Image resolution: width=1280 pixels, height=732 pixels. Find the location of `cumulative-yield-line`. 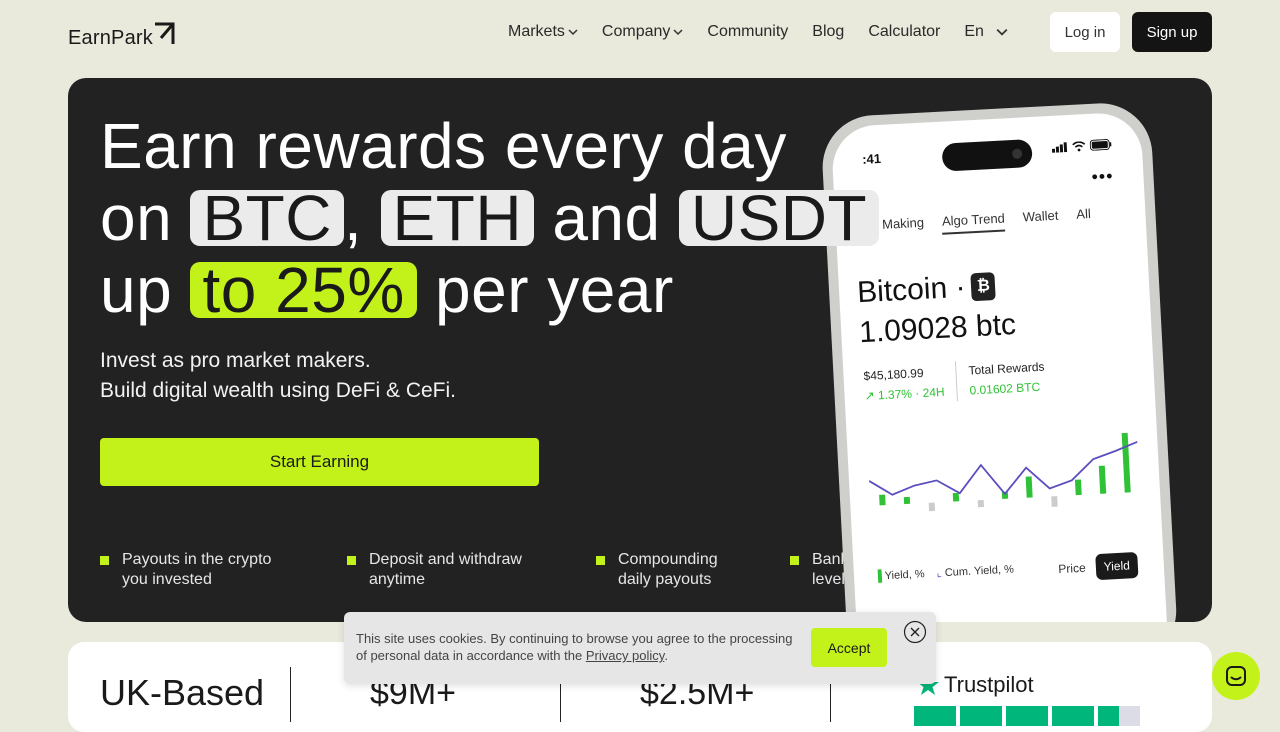

cumulative-yield-line is located at coordinates (1003, 468).